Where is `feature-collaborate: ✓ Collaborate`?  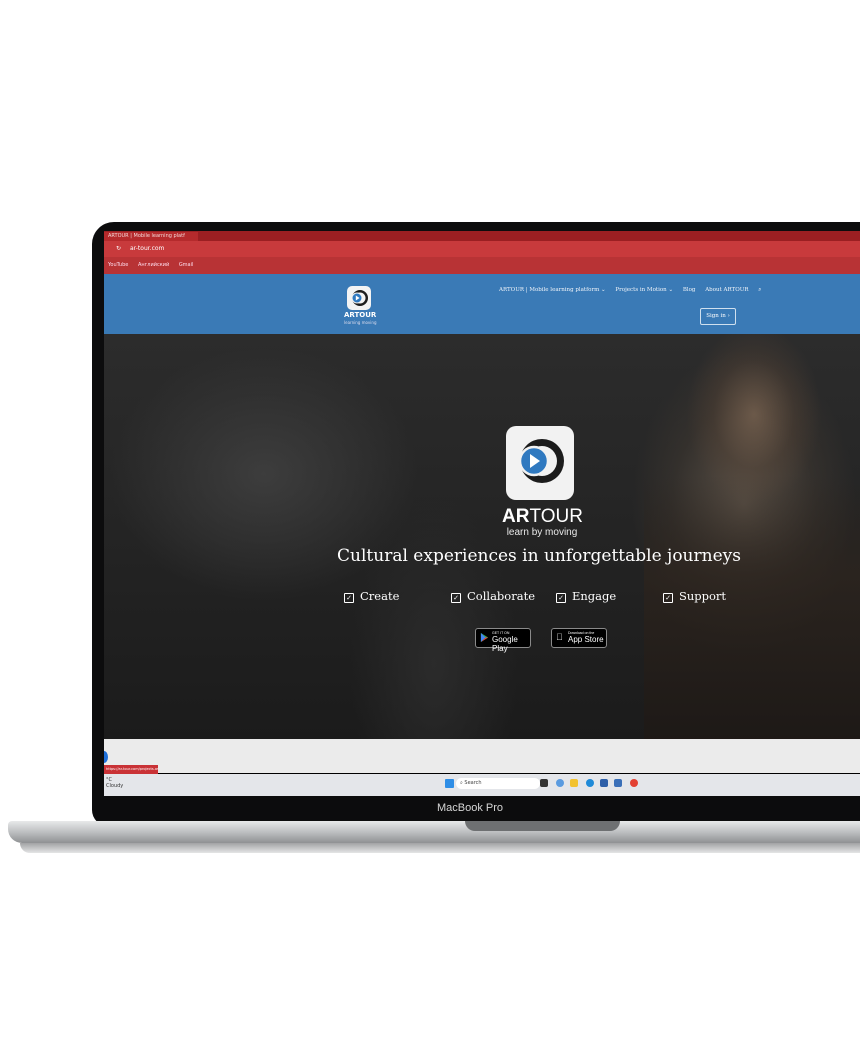 feature-collaborate: ✓ Collaborate is located at coordinates (493, 596).